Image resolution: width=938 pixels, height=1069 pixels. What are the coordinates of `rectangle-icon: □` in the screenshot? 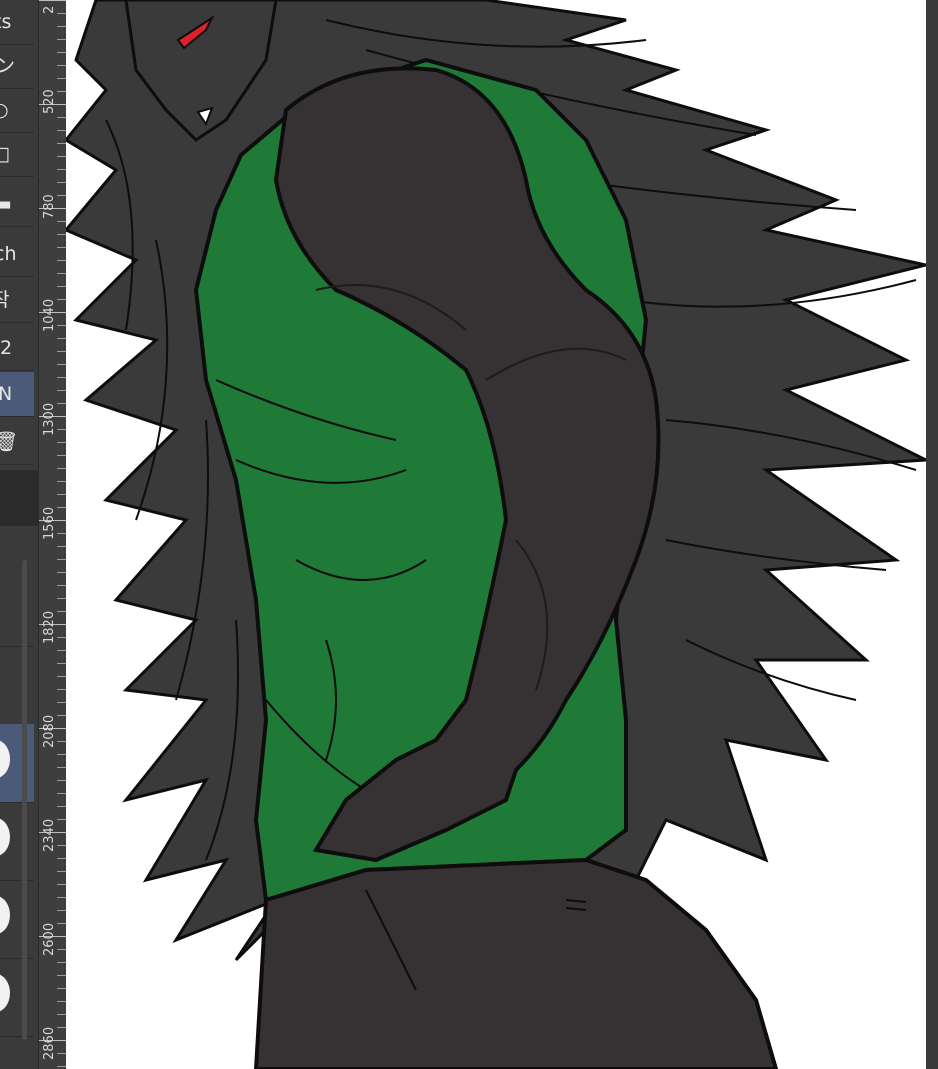 It's located at (5, 154).